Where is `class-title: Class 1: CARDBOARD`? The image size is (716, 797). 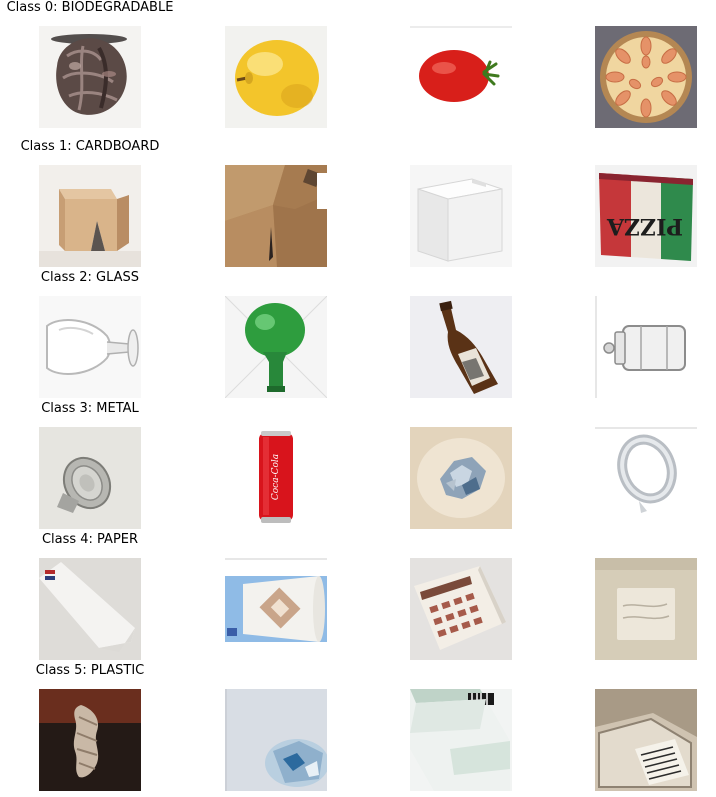
class-title: Class 1: CARDBOARD is located at coordinates (90, 146).